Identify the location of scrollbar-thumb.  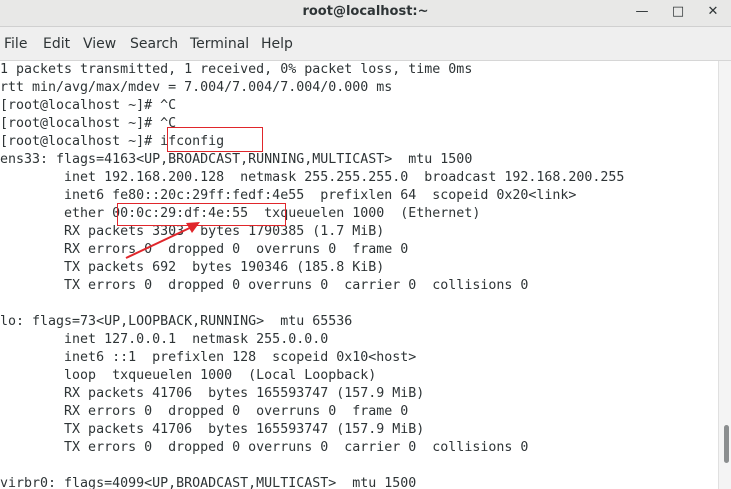
(726, 444).